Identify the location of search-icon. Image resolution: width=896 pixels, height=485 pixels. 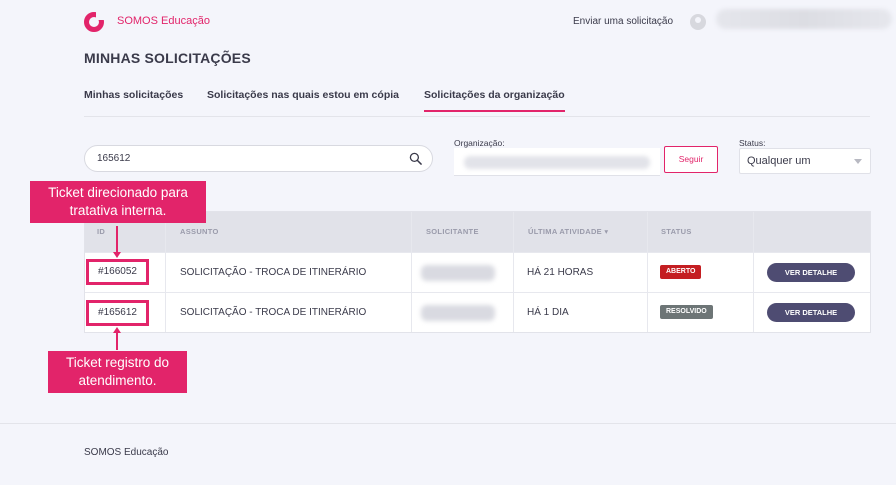
(415, 158).